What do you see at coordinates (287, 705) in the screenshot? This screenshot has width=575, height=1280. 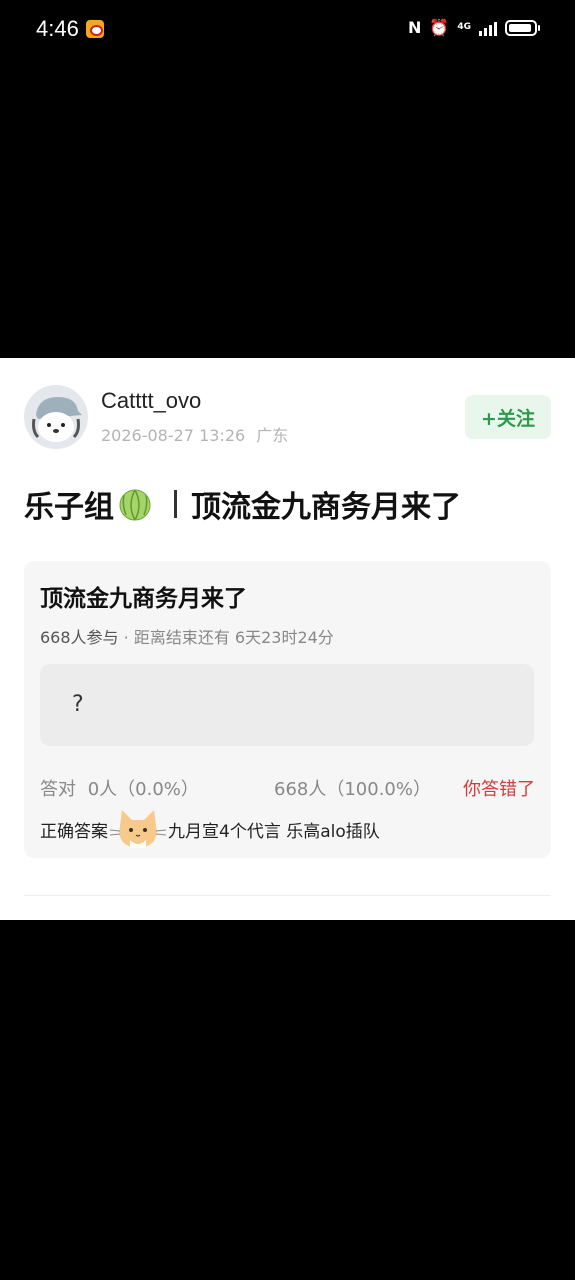 I see `quiz-option: ?` at bounding box center [287, 705].